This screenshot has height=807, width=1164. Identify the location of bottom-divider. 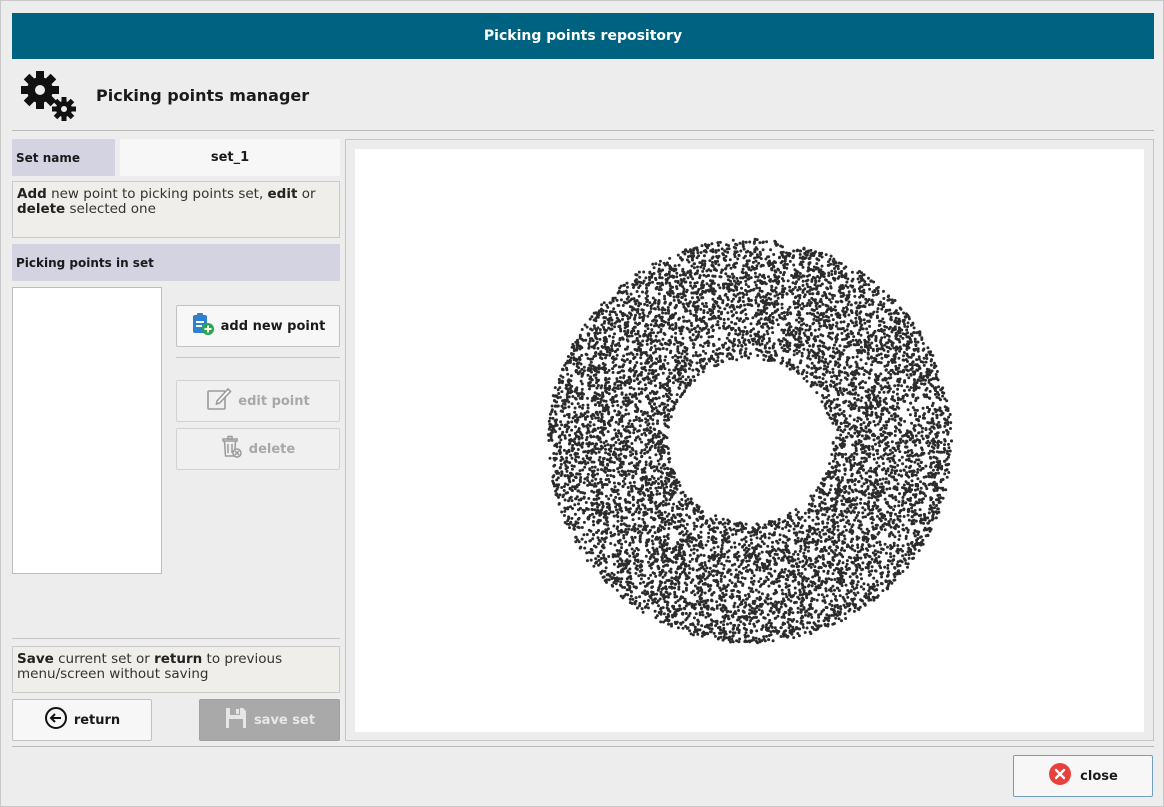
(176, 638).